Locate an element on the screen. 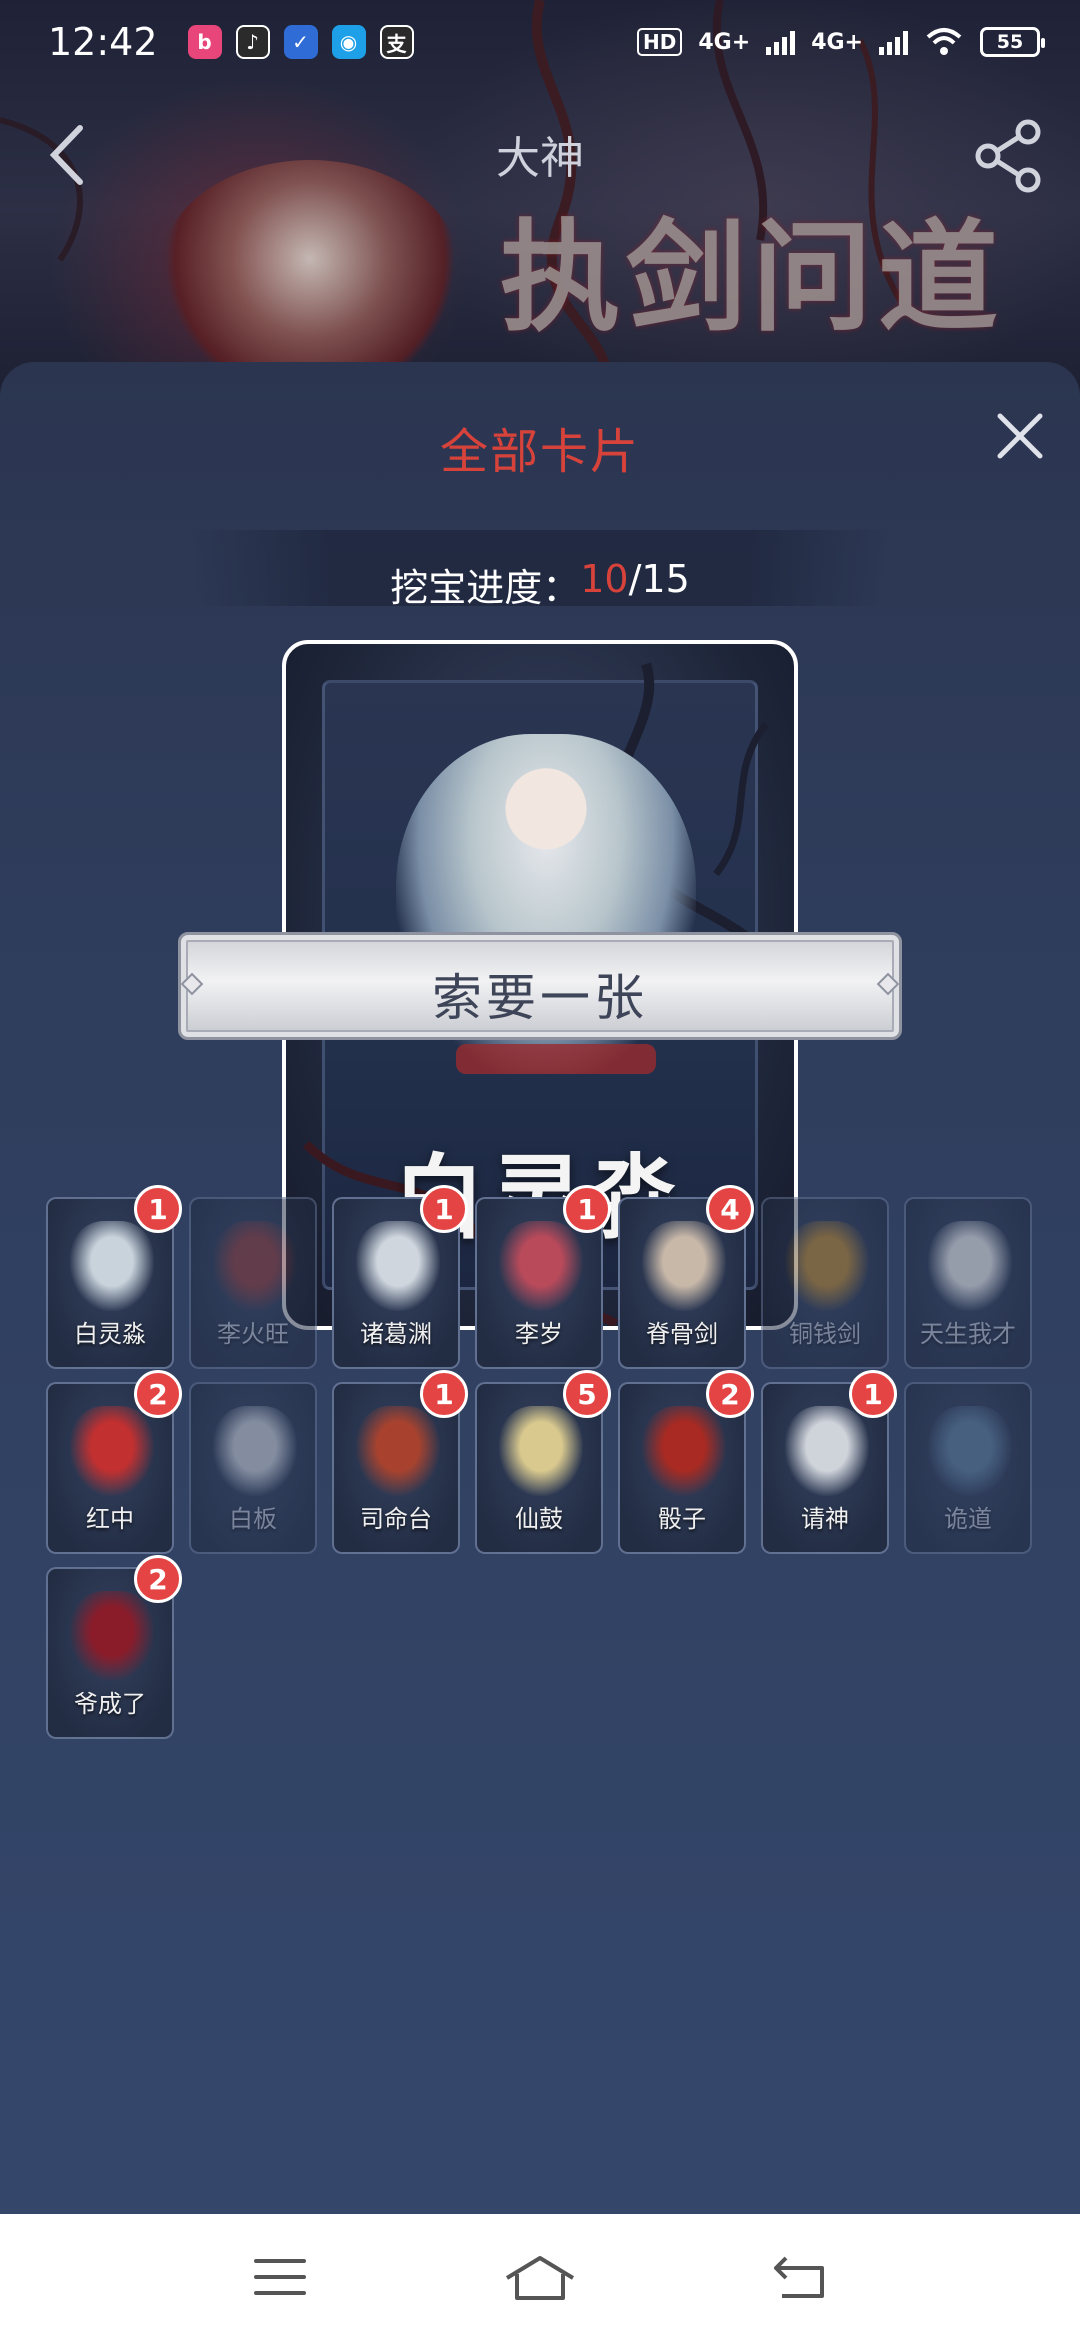  card-name: 李岁 is located at coordinates (539, 1334).